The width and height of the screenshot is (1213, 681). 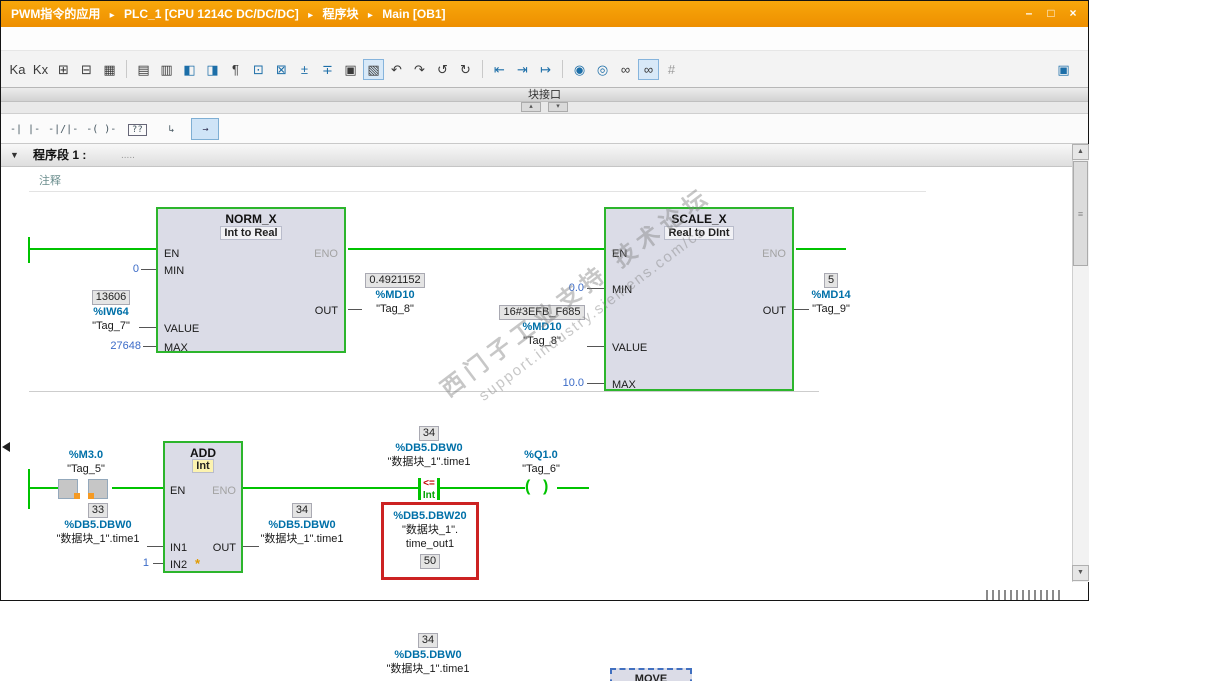 I want to click on left-pane-icon: ◧, so click(x=189, y=69).